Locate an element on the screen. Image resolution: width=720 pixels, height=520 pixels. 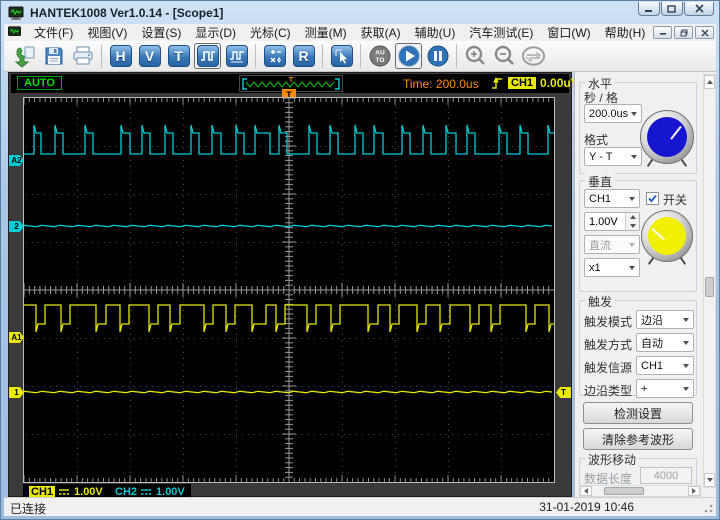
vertical-panel-button: V is located at coordinates (149, 56).